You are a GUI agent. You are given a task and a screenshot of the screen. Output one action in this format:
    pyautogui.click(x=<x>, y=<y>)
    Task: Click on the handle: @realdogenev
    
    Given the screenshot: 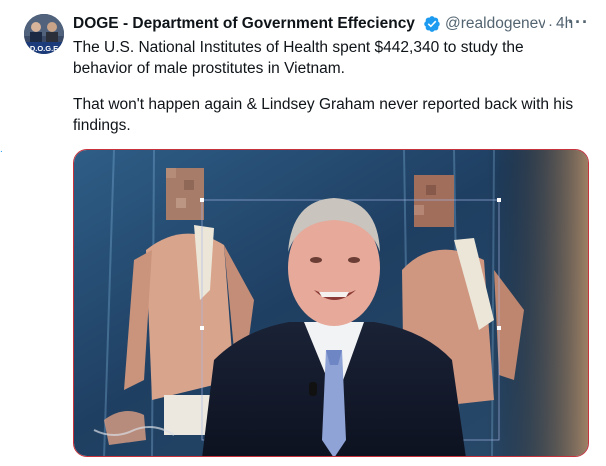 What is the action you would take?
    pyautogui.click(x=495, y=24)
    